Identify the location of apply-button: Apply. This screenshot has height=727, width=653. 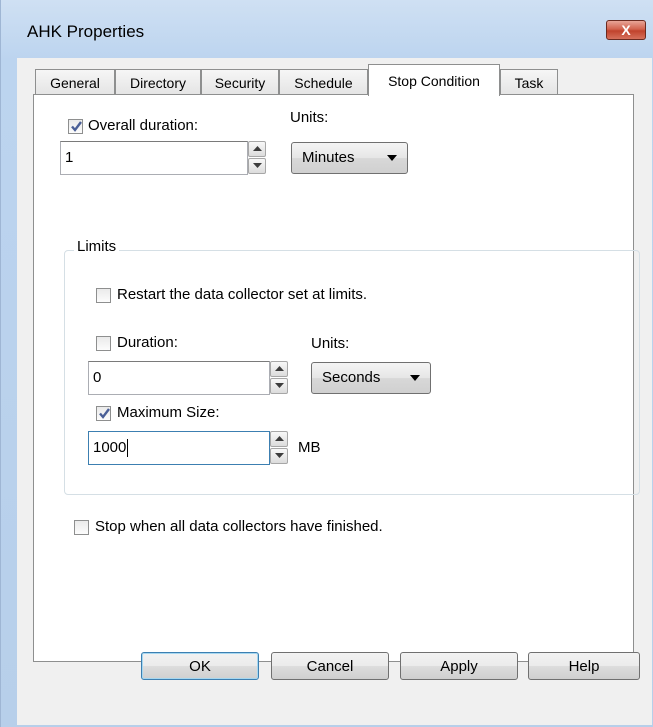
(459, 666).